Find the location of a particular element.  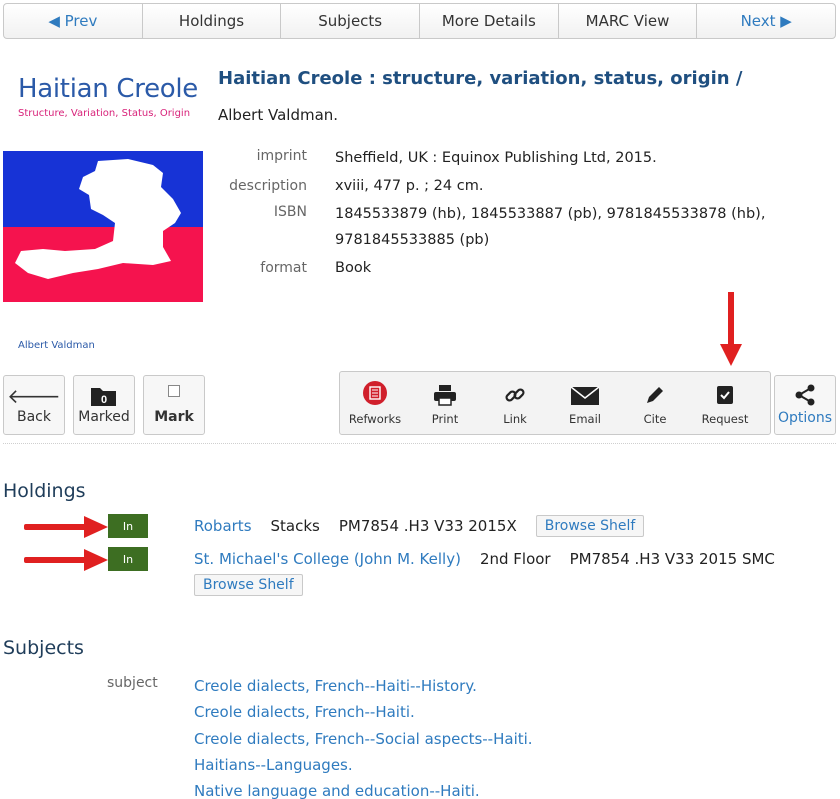

annotation-arrow-down-icon is located at coordinates (731, 329).